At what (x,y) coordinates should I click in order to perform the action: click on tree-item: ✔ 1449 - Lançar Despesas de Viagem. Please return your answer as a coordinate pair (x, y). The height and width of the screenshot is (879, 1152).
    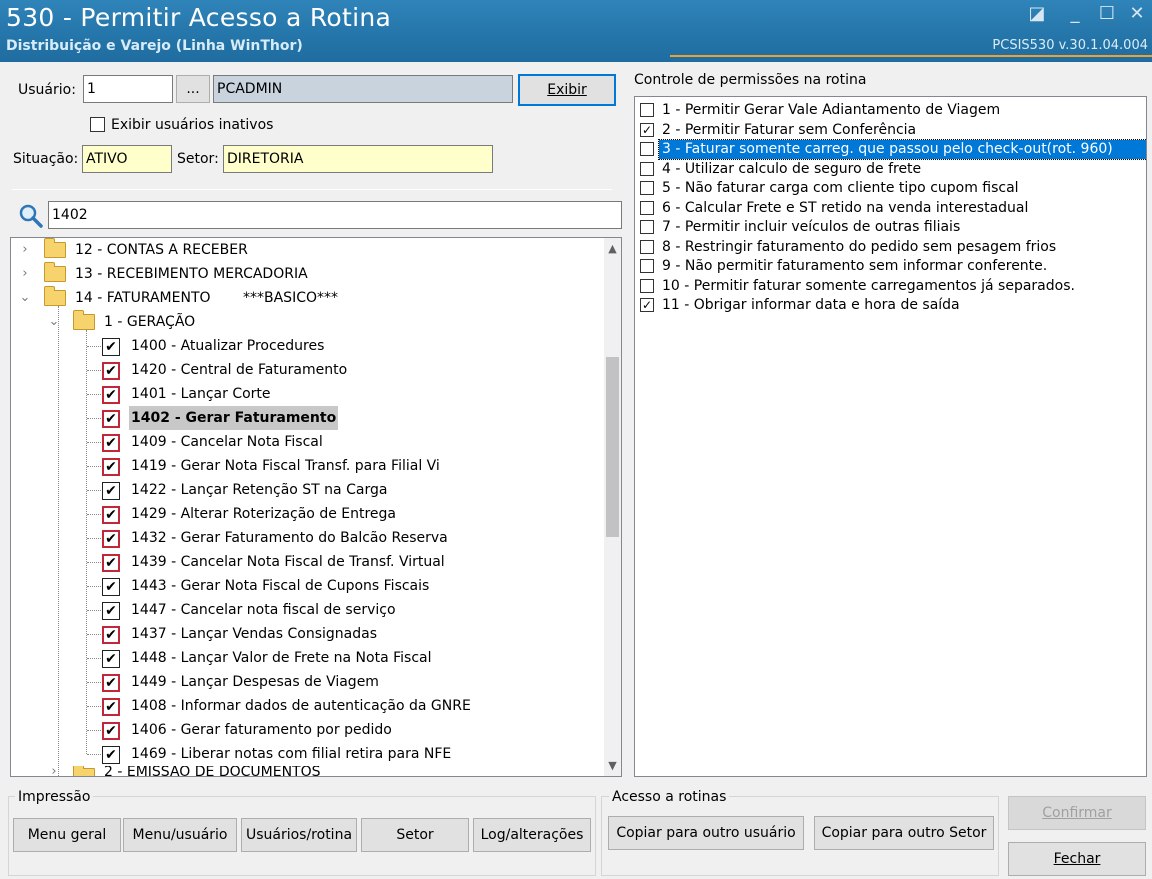
    Looking at the image, I should click on (308, 682).